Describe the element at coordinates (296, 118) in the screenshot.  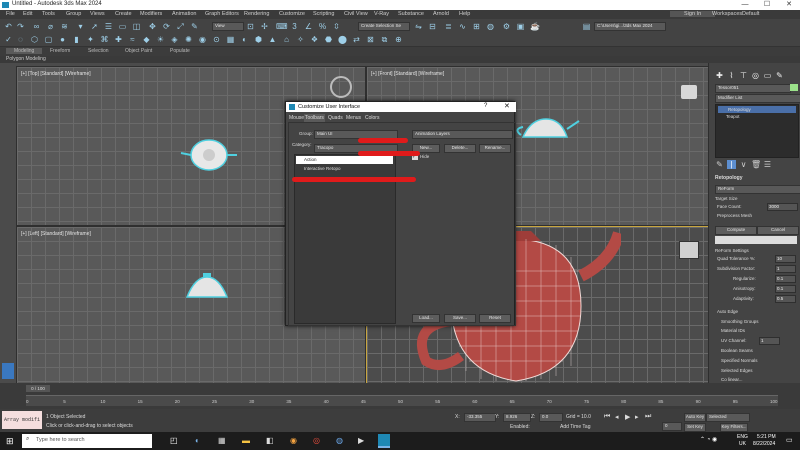
I see `tab-mouse: Mouse` at that location.